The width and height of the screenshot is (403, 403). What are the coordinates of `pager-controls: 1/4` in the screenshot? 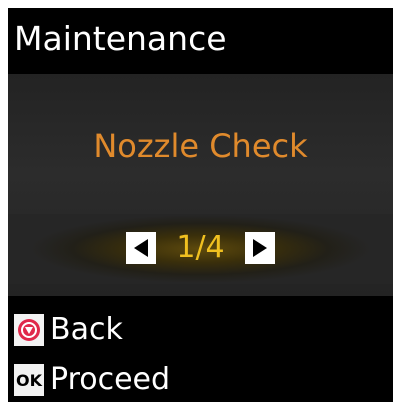 It's located at (200, 248).